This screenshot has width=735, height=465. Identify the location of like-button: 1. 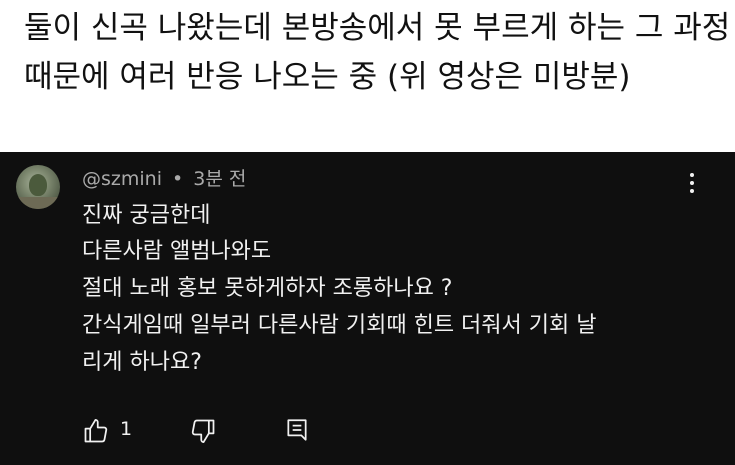
(112, 430).